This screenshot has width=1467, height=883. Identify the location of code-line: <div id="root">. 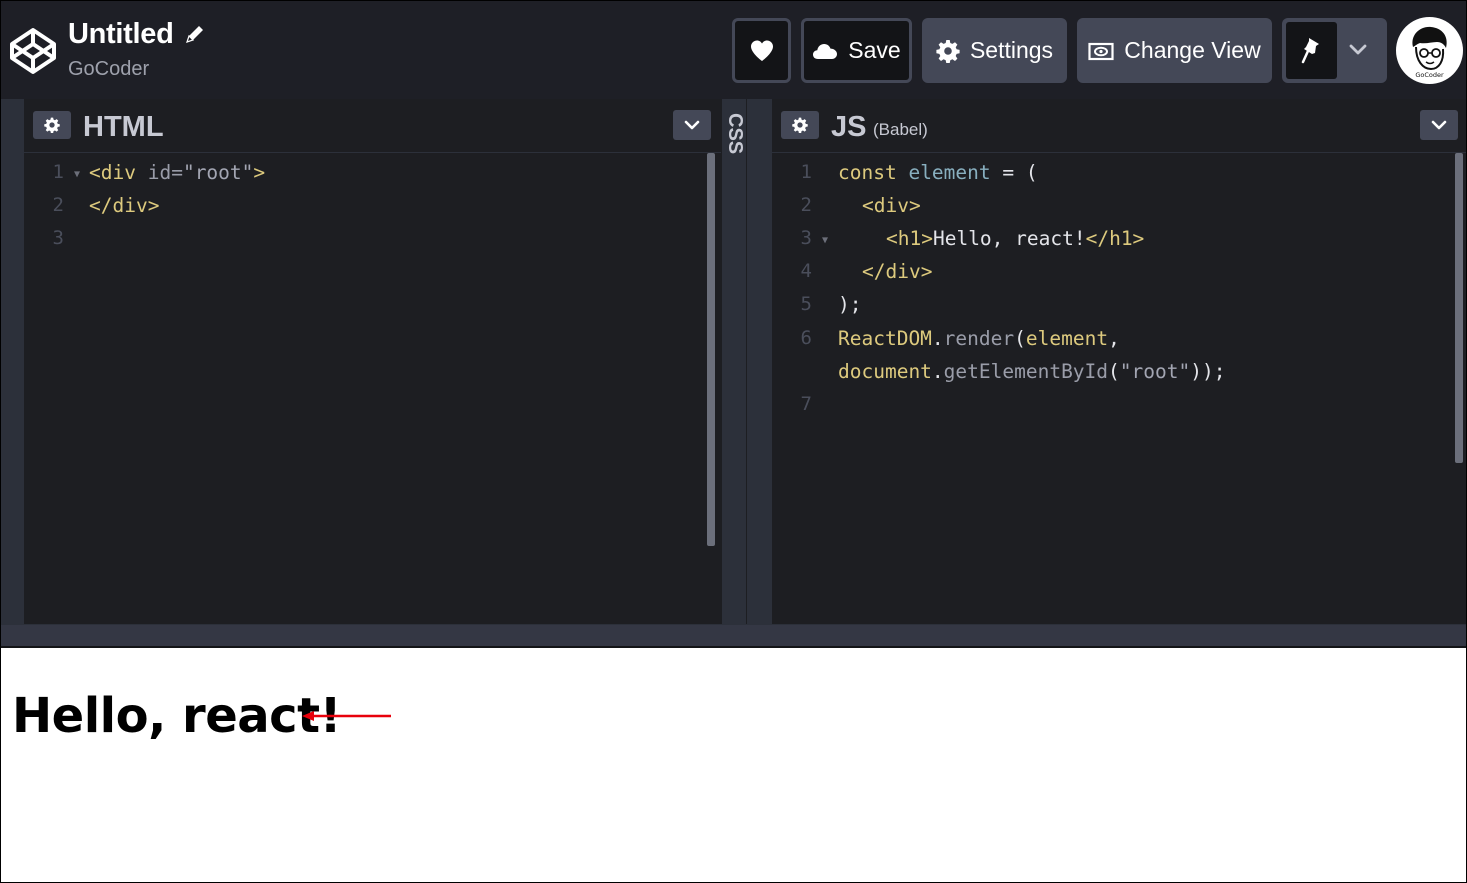
(177, 172).